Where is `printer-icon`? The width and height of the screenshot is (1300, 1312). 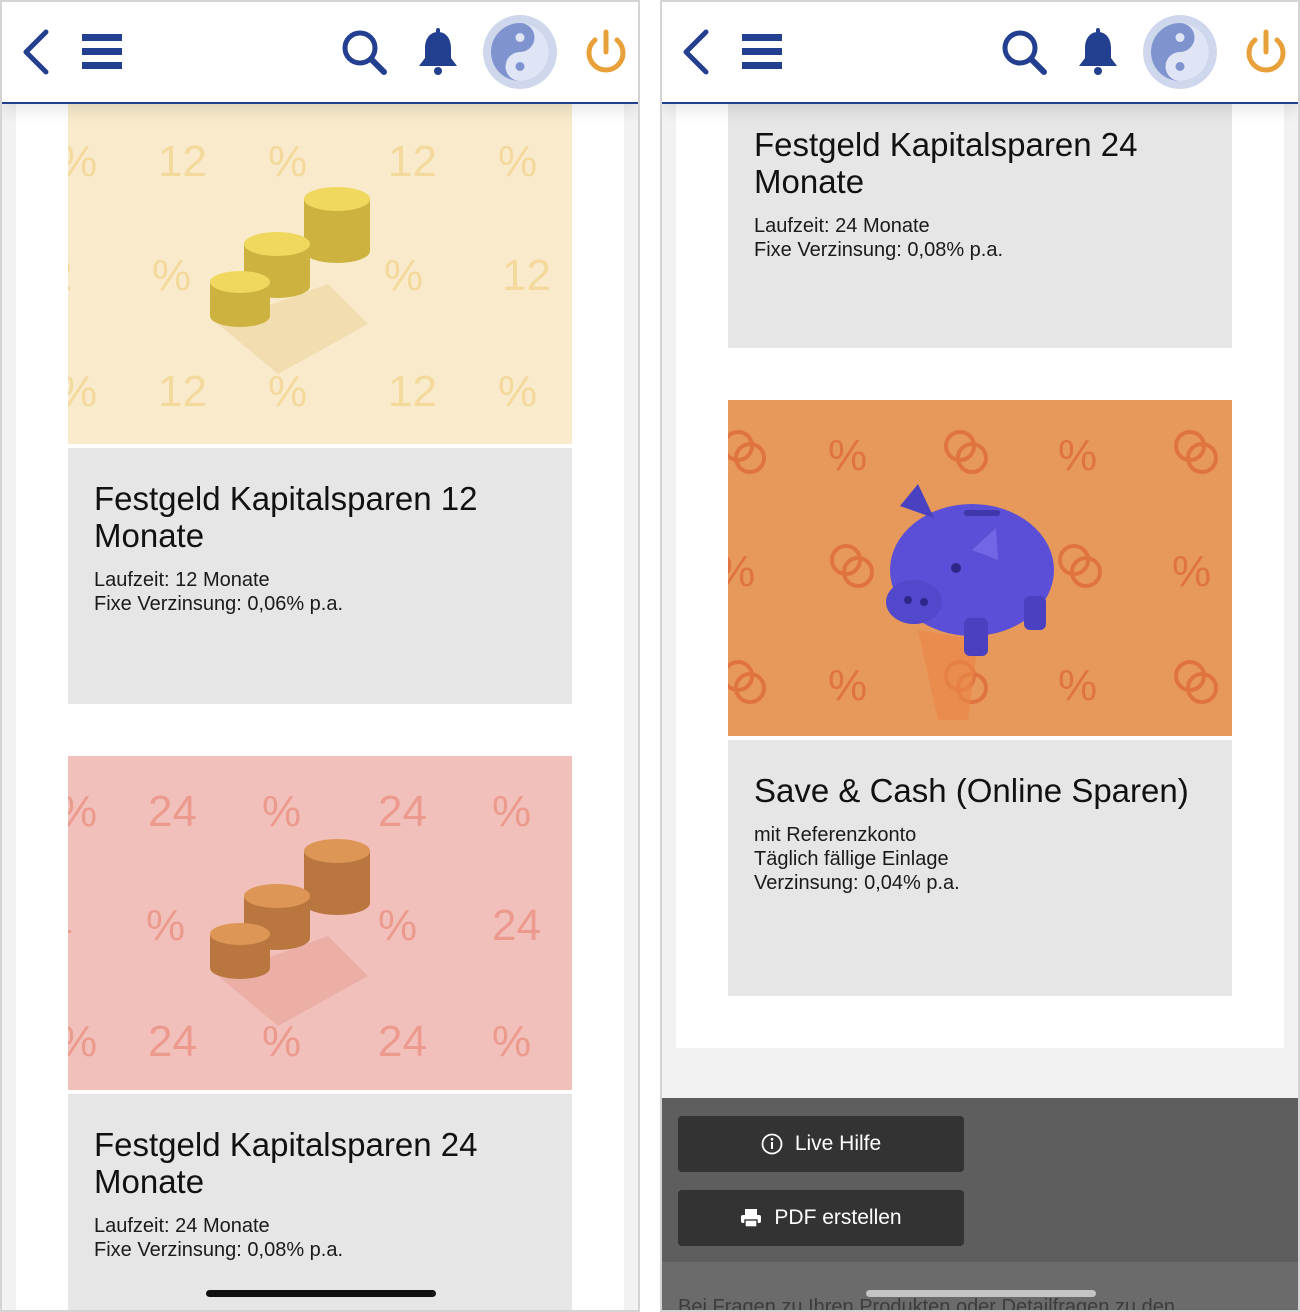
printer-icon is located at coordinates (751, 1218).